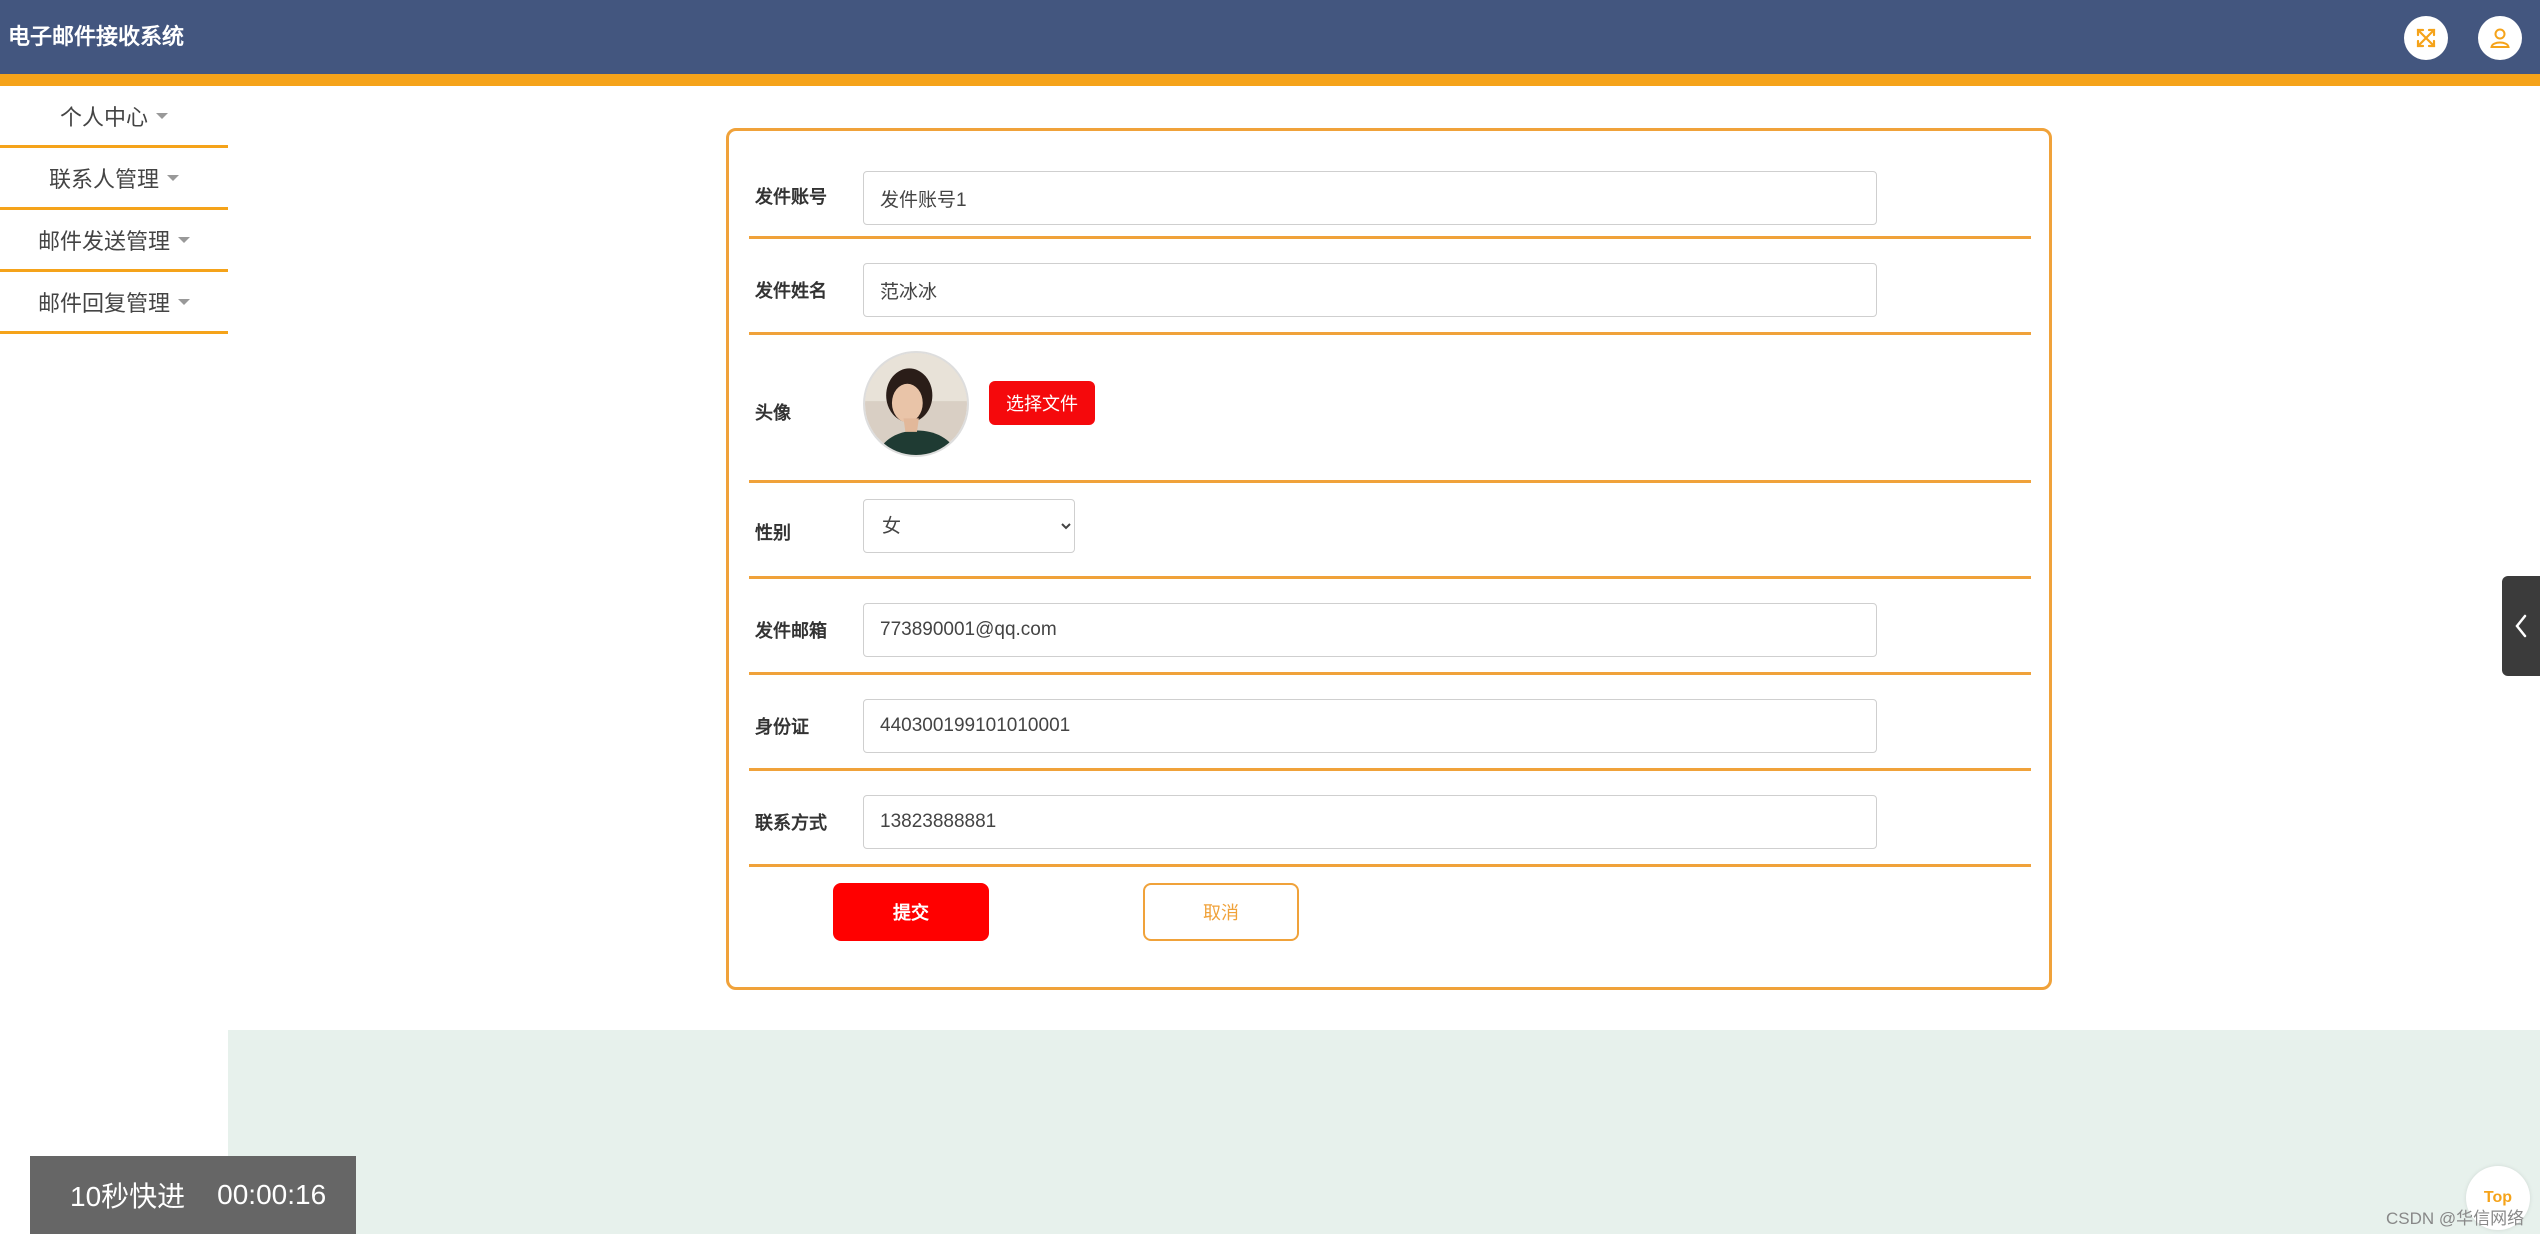 This screenshot has height=1234, width=2540. I want to click on expand-arrows-icon, so click(2426, 38).